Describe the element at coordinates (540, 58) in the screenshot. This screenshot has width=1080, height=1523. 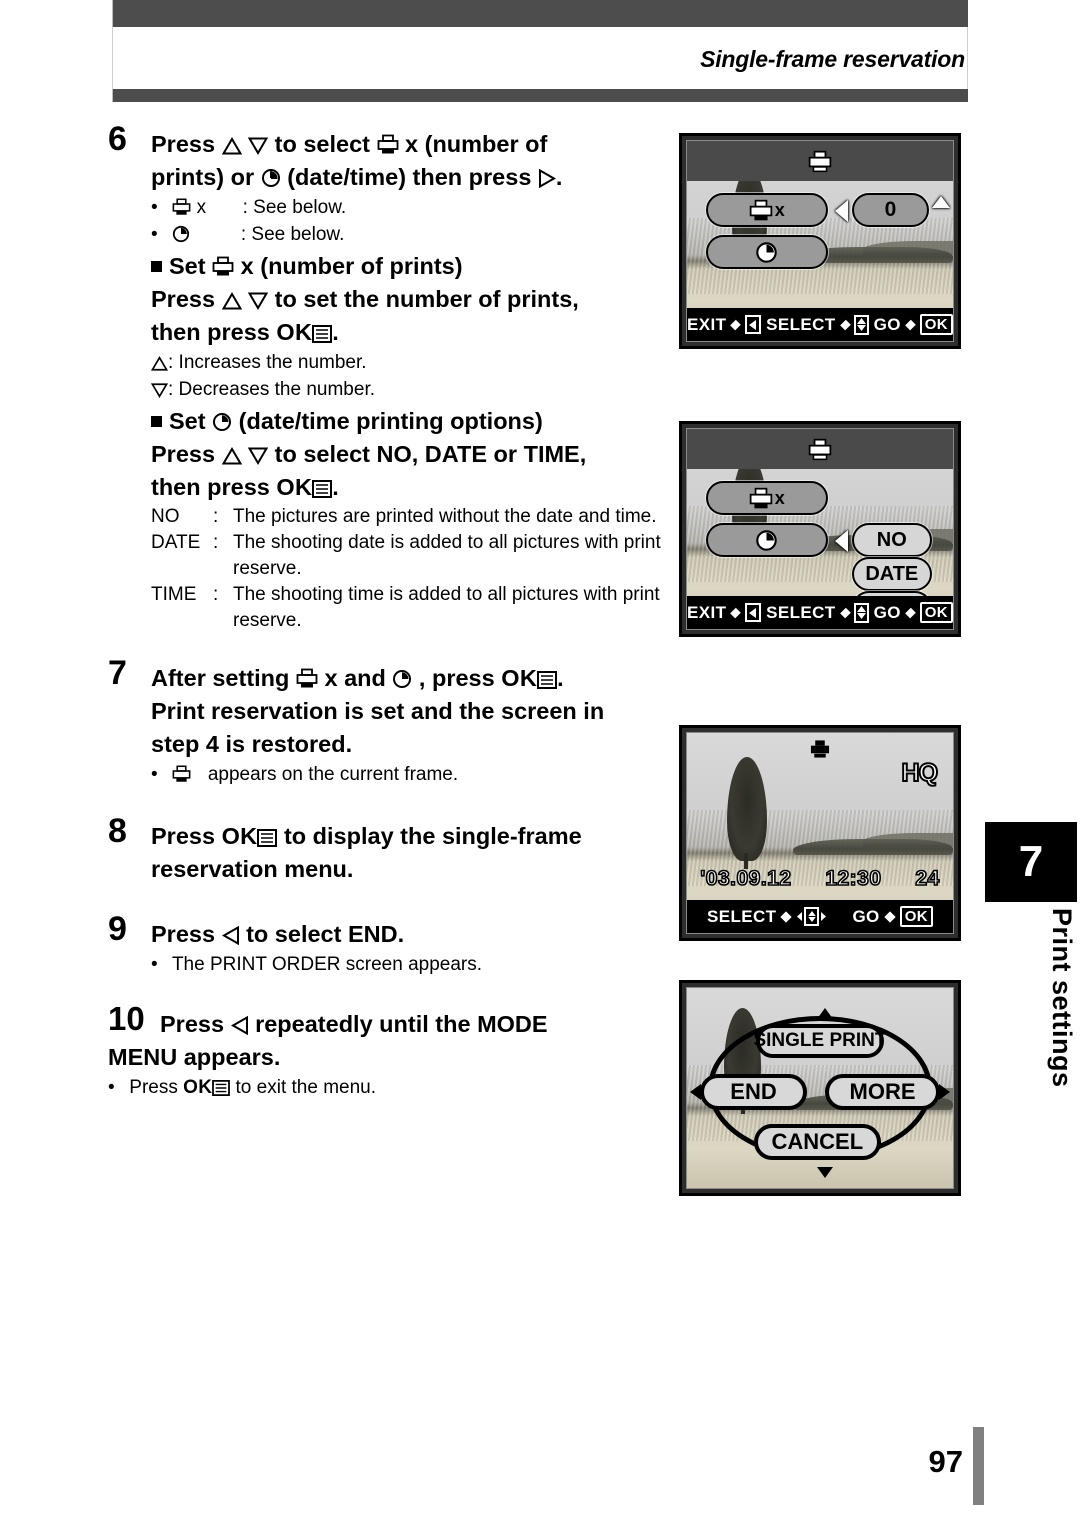
I see `header-title-band: Single-frame reservation` at that location.